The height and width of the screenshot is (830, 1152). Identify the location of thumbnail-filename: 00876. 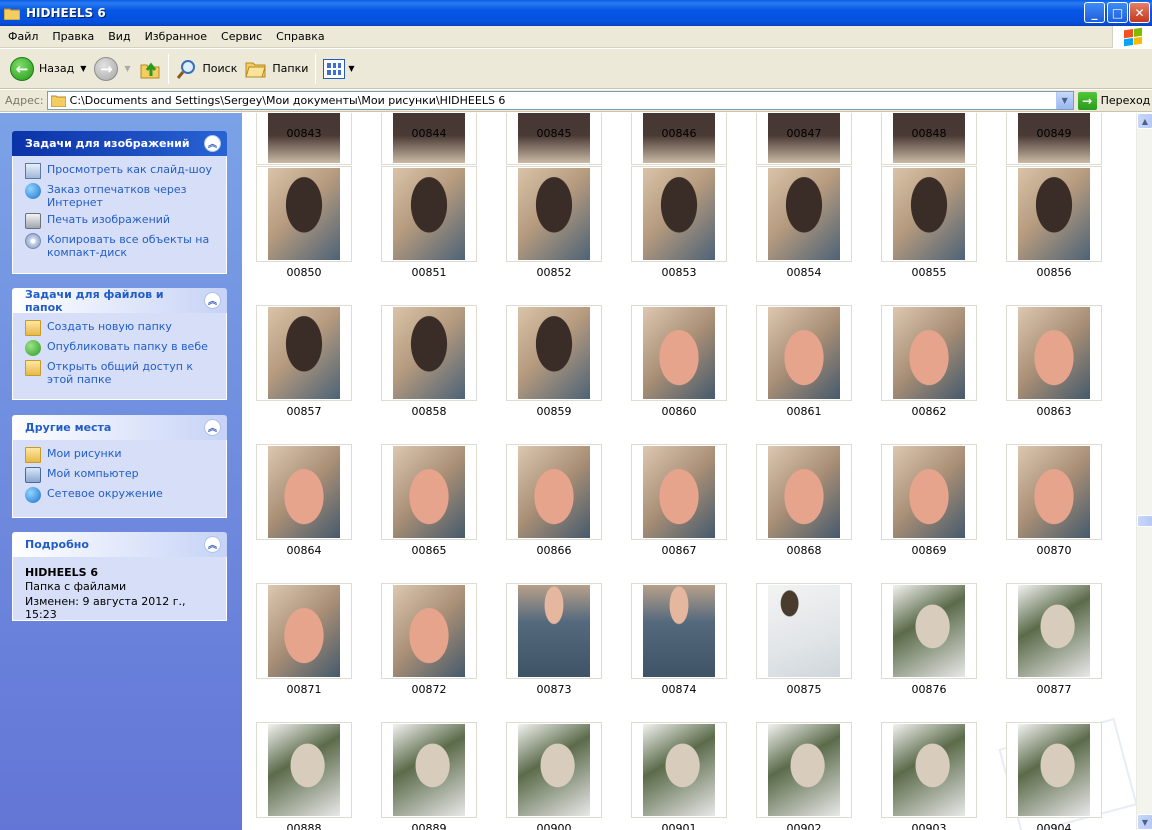
(929, 689).